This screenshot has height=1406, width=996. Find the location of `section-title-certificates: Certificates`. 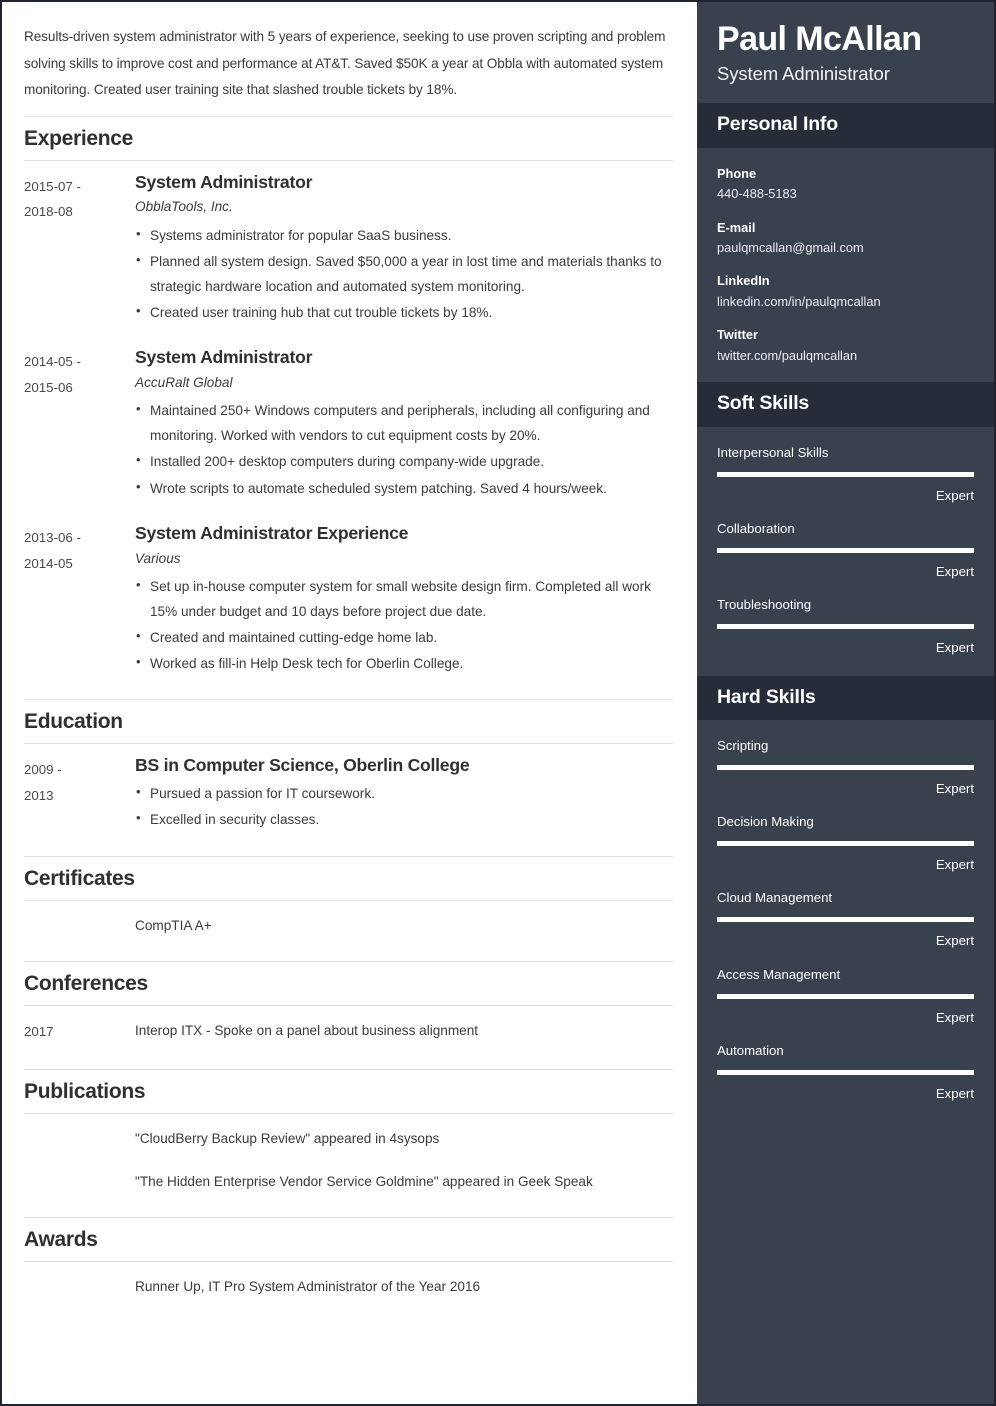

section-title-certificates: Certificates is located at coordinates (79, 878).